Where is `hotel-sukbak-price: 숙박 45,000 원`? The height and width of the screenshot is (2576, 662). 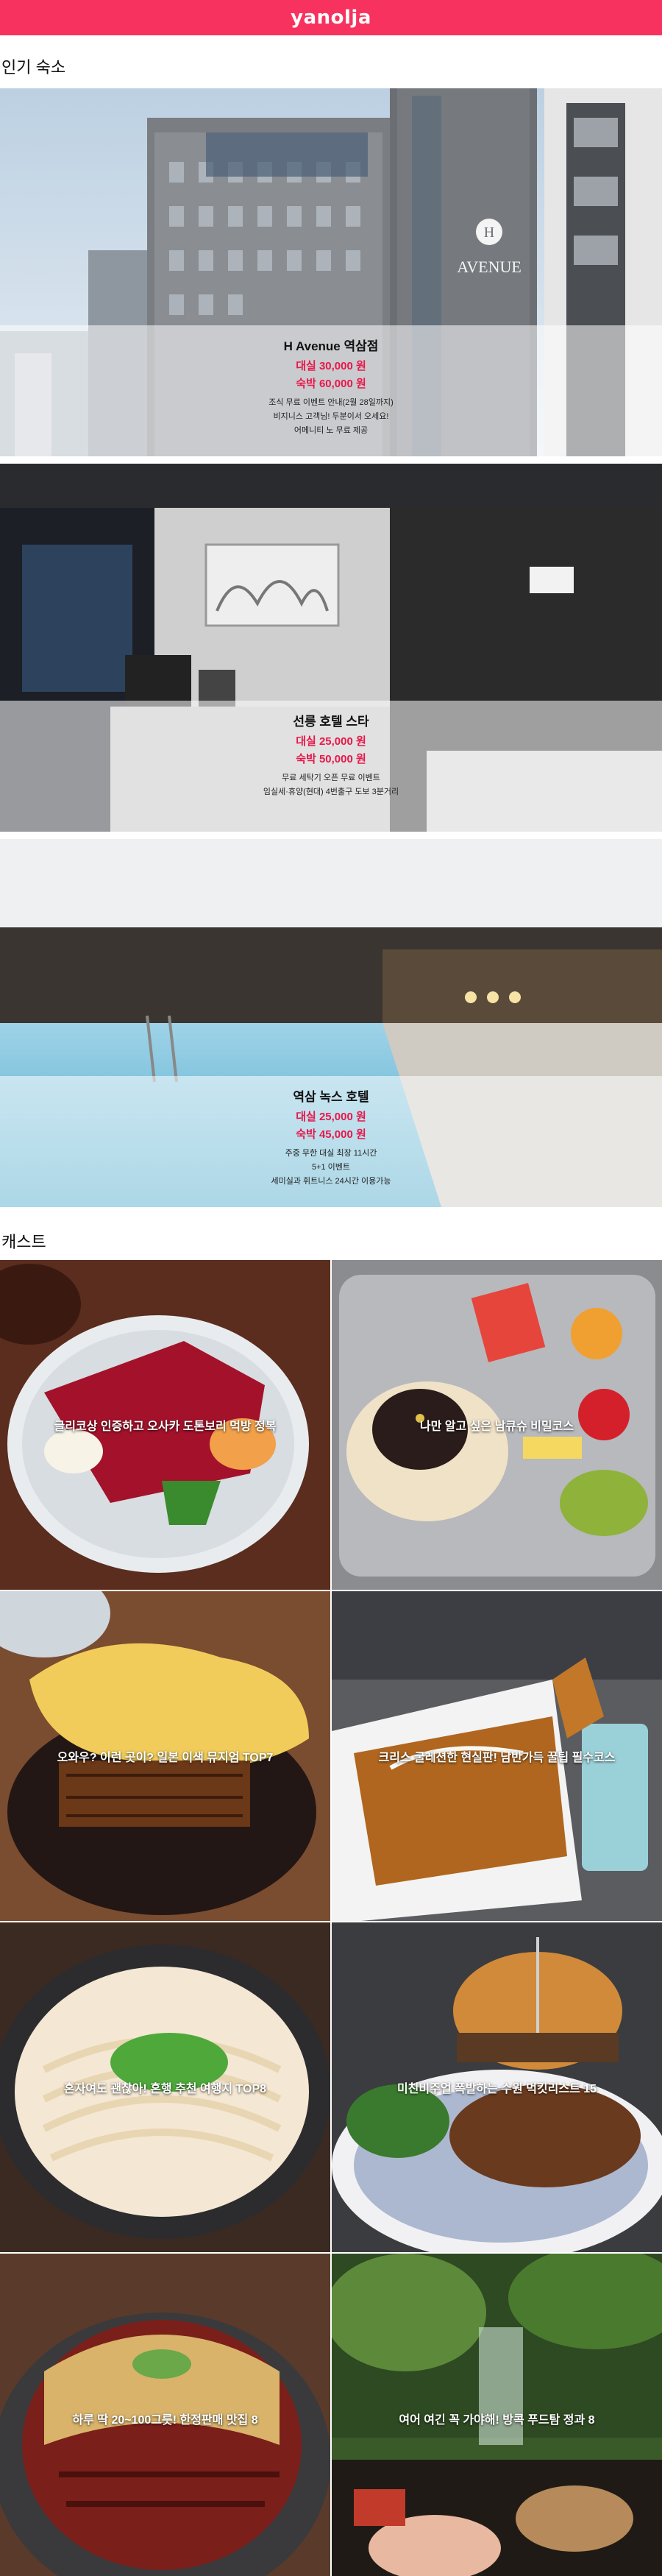
hotel-sukbak-price: 숙박 45,000 원 is located at coordinates (331, 1134).